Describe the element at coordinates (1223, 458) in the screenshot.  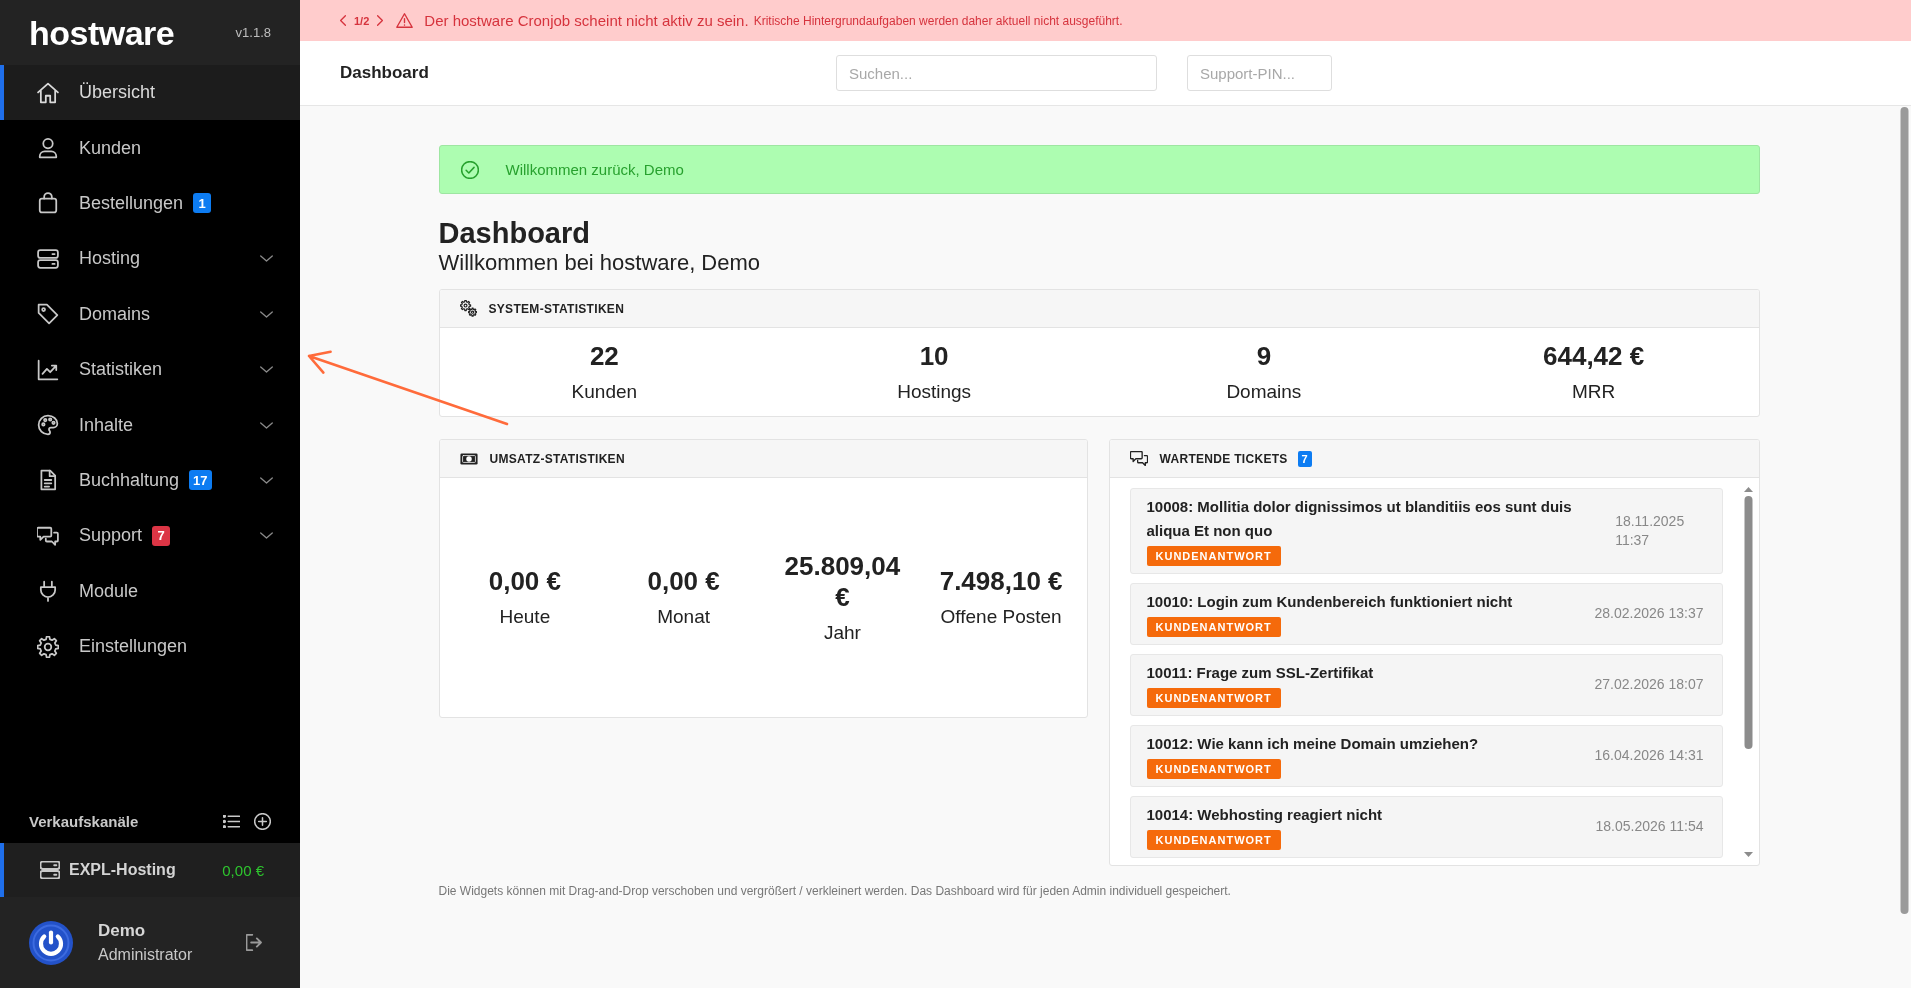
I see `card-title: WARTENDE TICKETS` at that location.